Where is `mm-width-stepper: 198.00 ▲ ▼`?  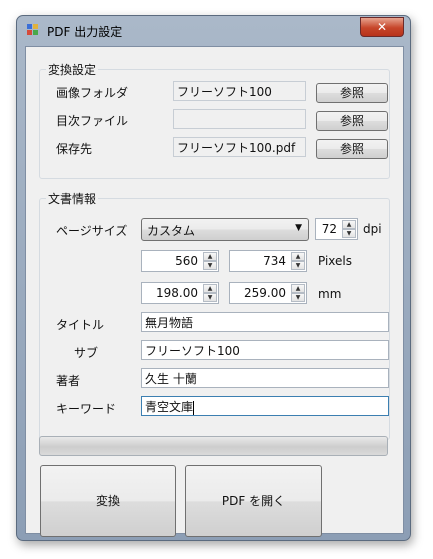 mm-width-stepper: 198.00 ▲ ▼ is located at coordinates (180, 293).